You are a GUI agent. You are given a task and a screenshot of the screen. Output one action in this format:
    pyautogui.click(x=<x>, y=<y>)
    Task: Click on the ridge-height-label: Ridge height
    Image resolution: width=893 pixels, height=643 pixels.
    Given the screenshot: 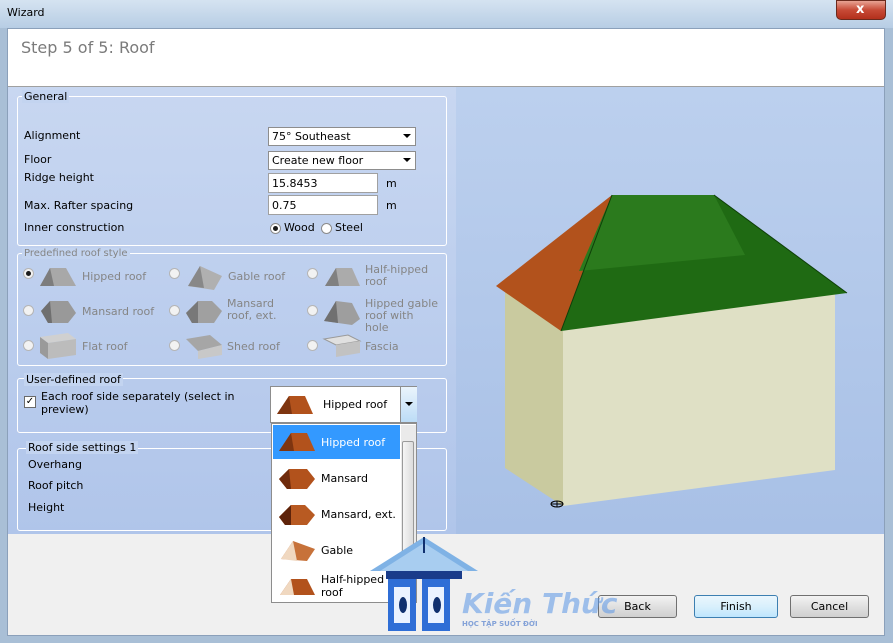 What is the action you would take?
    pyautogui.click(x=59, y=177)
    